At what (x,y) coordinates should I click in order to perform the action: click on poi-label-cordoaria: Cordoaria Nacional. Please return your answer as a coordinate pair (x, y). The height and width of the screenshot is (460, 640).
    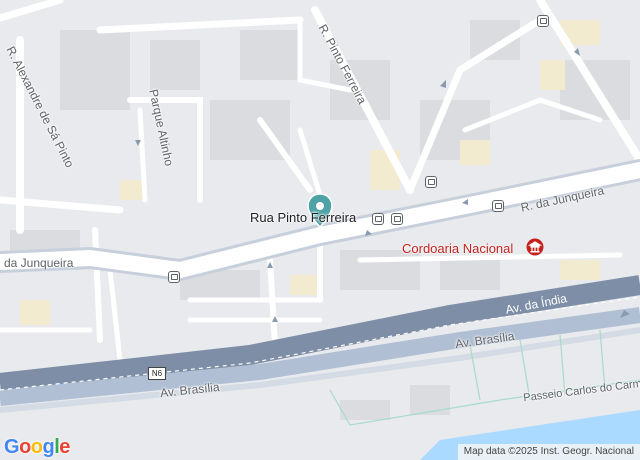
    Looking at the image, I should click on (457, 248).